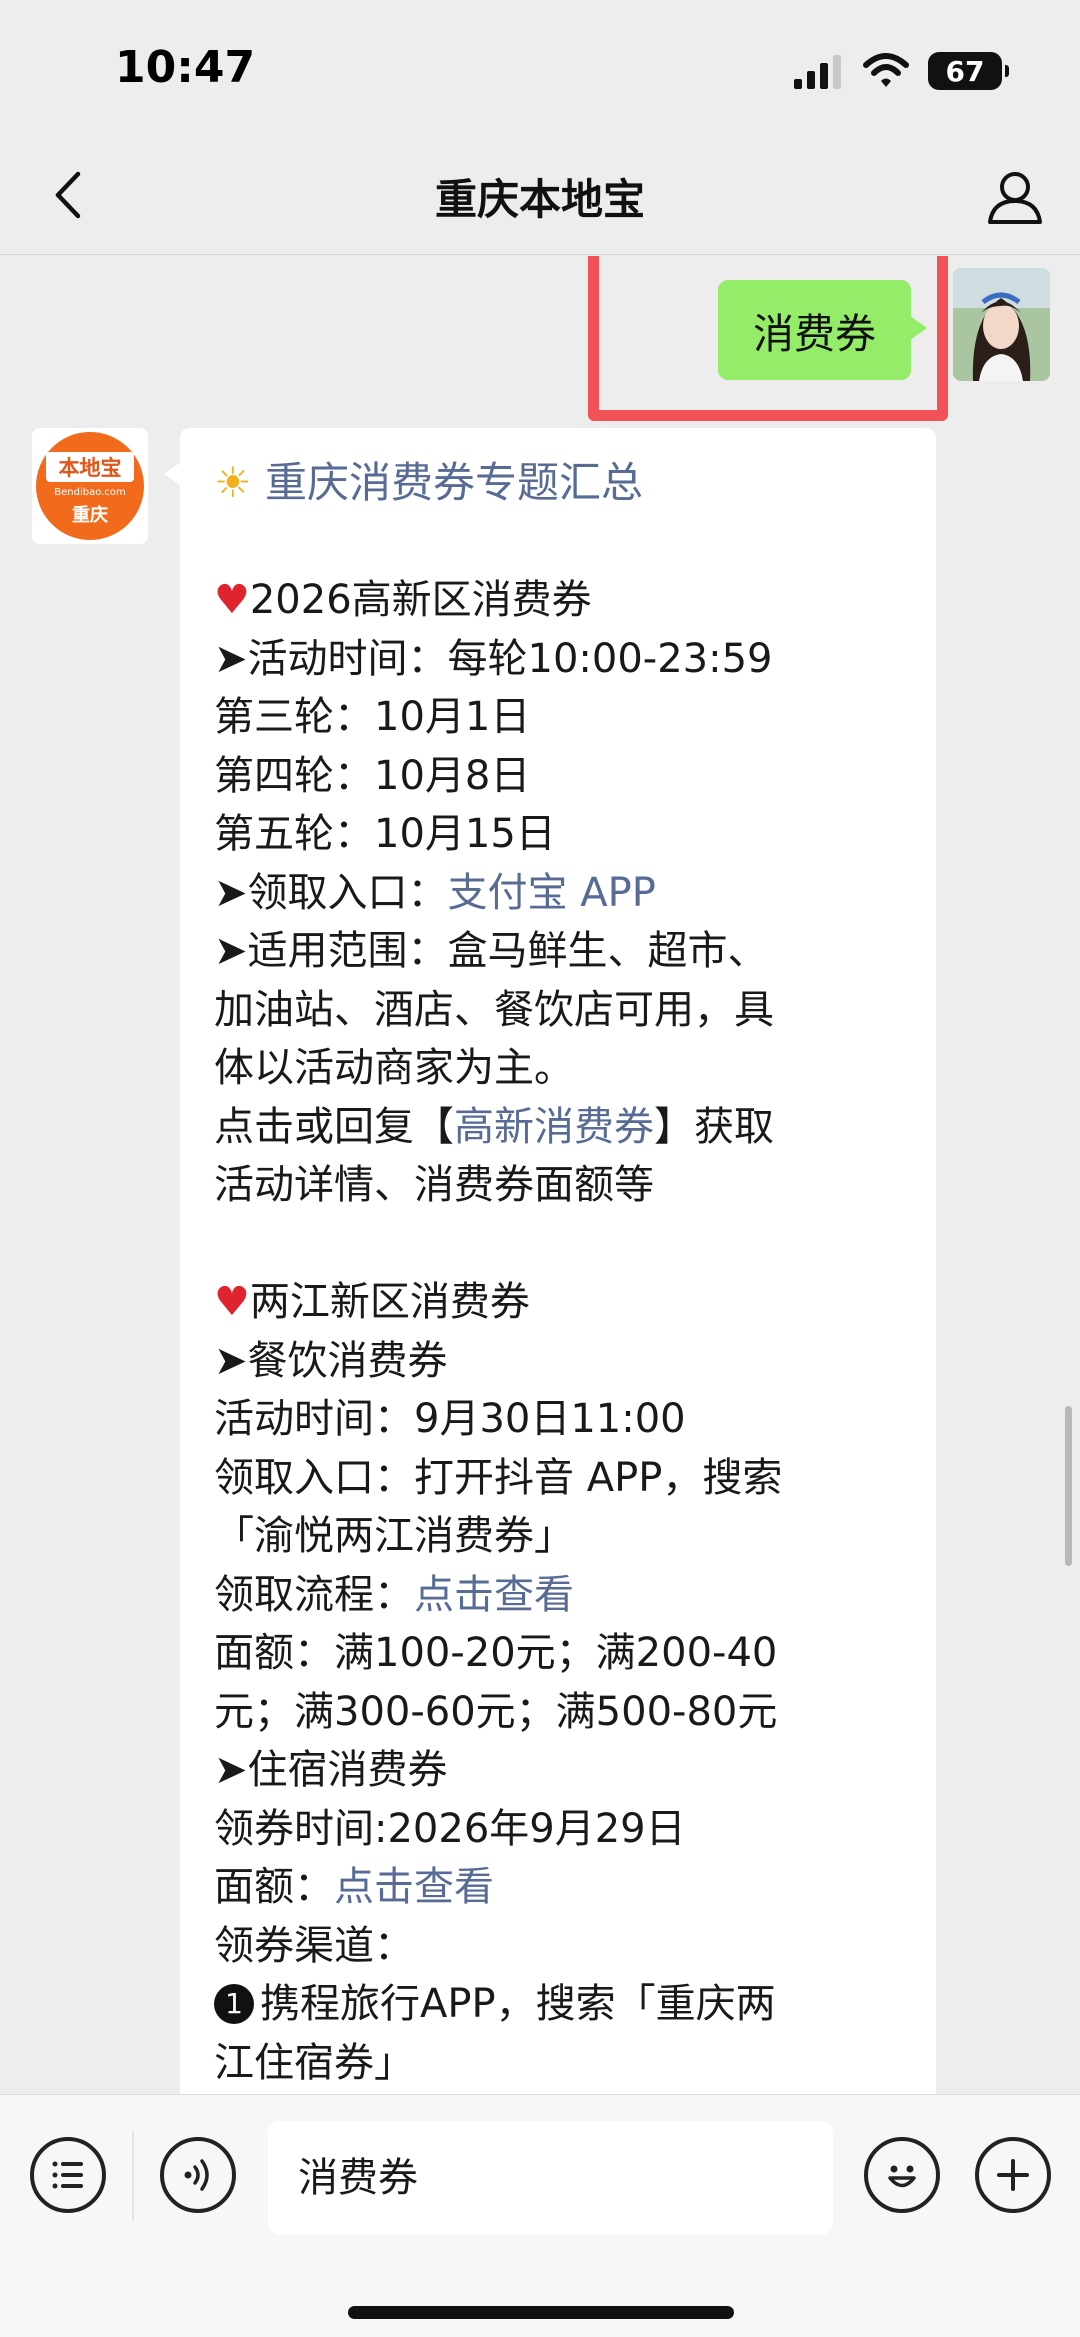 Image resolution: width=1080 pixels, height=2337 pixels. Describe the element at coordinates (496, 1653) in the screenshot. I see `food-amount-1: 面额：满100-20元；满200-40` at that location.